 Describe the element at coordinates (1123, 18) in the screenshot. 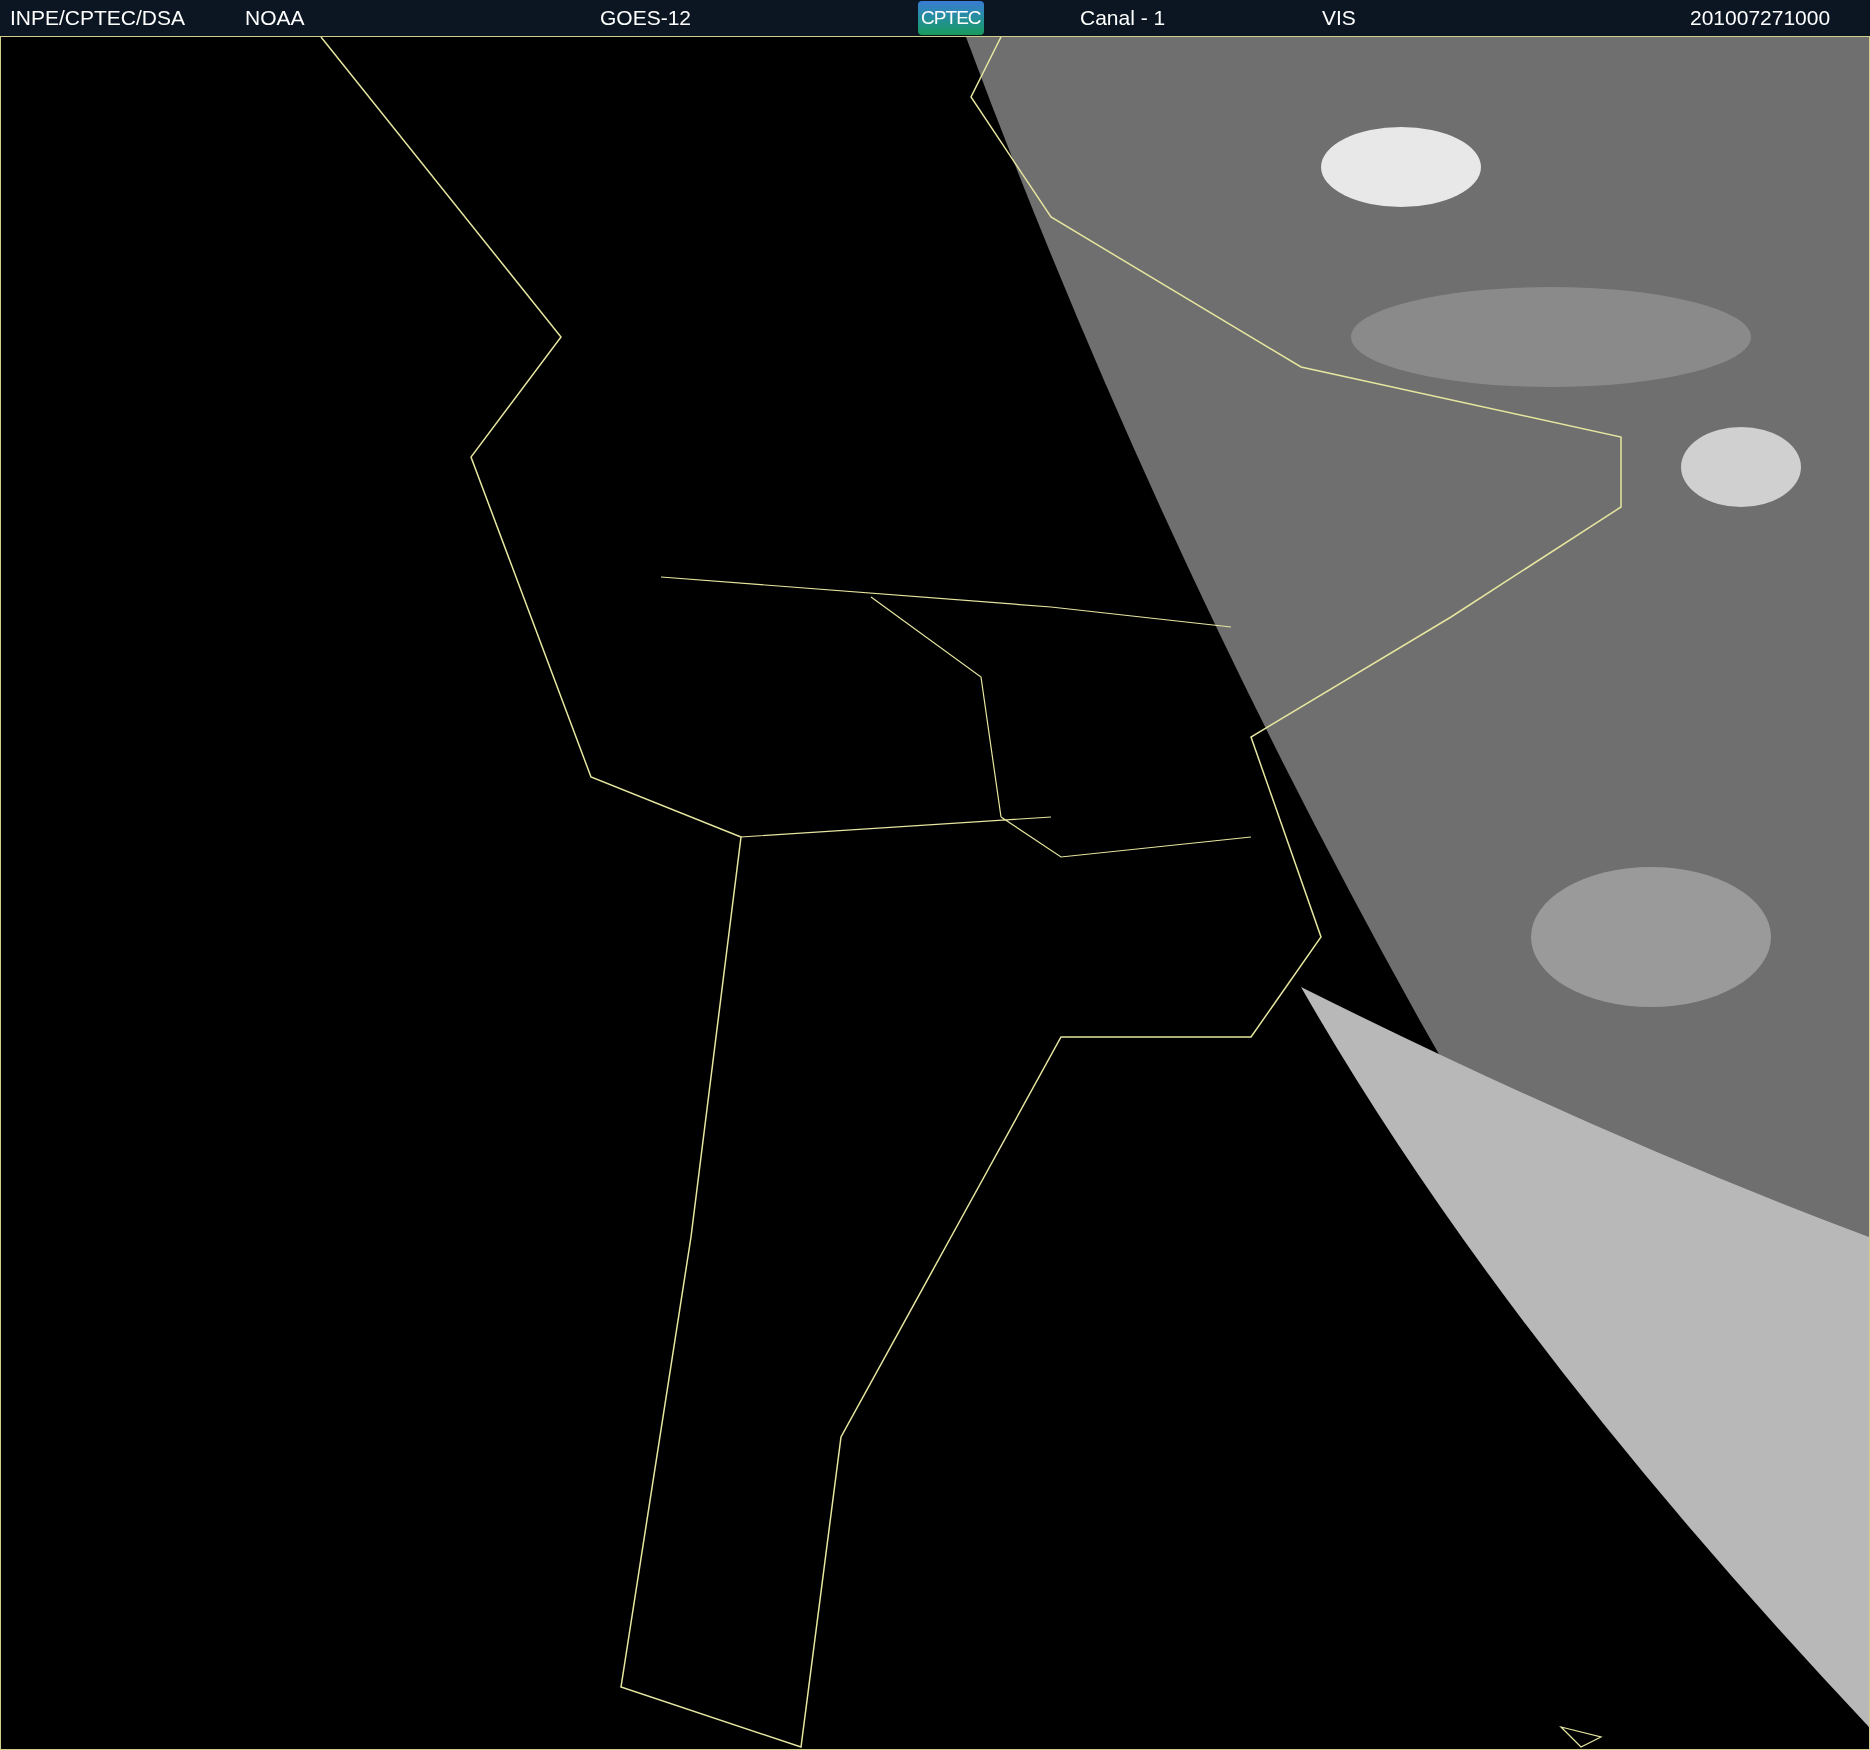

I see `header-label: Canal - 1` at that location.